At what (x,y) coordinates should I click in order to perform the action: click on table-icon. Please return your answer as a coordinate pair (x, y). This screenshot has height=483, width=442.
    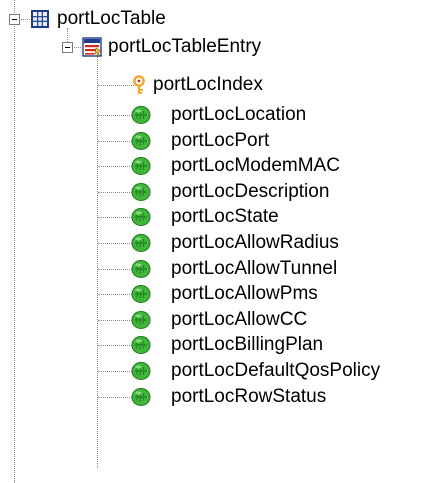
    Looking at the image, I should click on (40, 19).